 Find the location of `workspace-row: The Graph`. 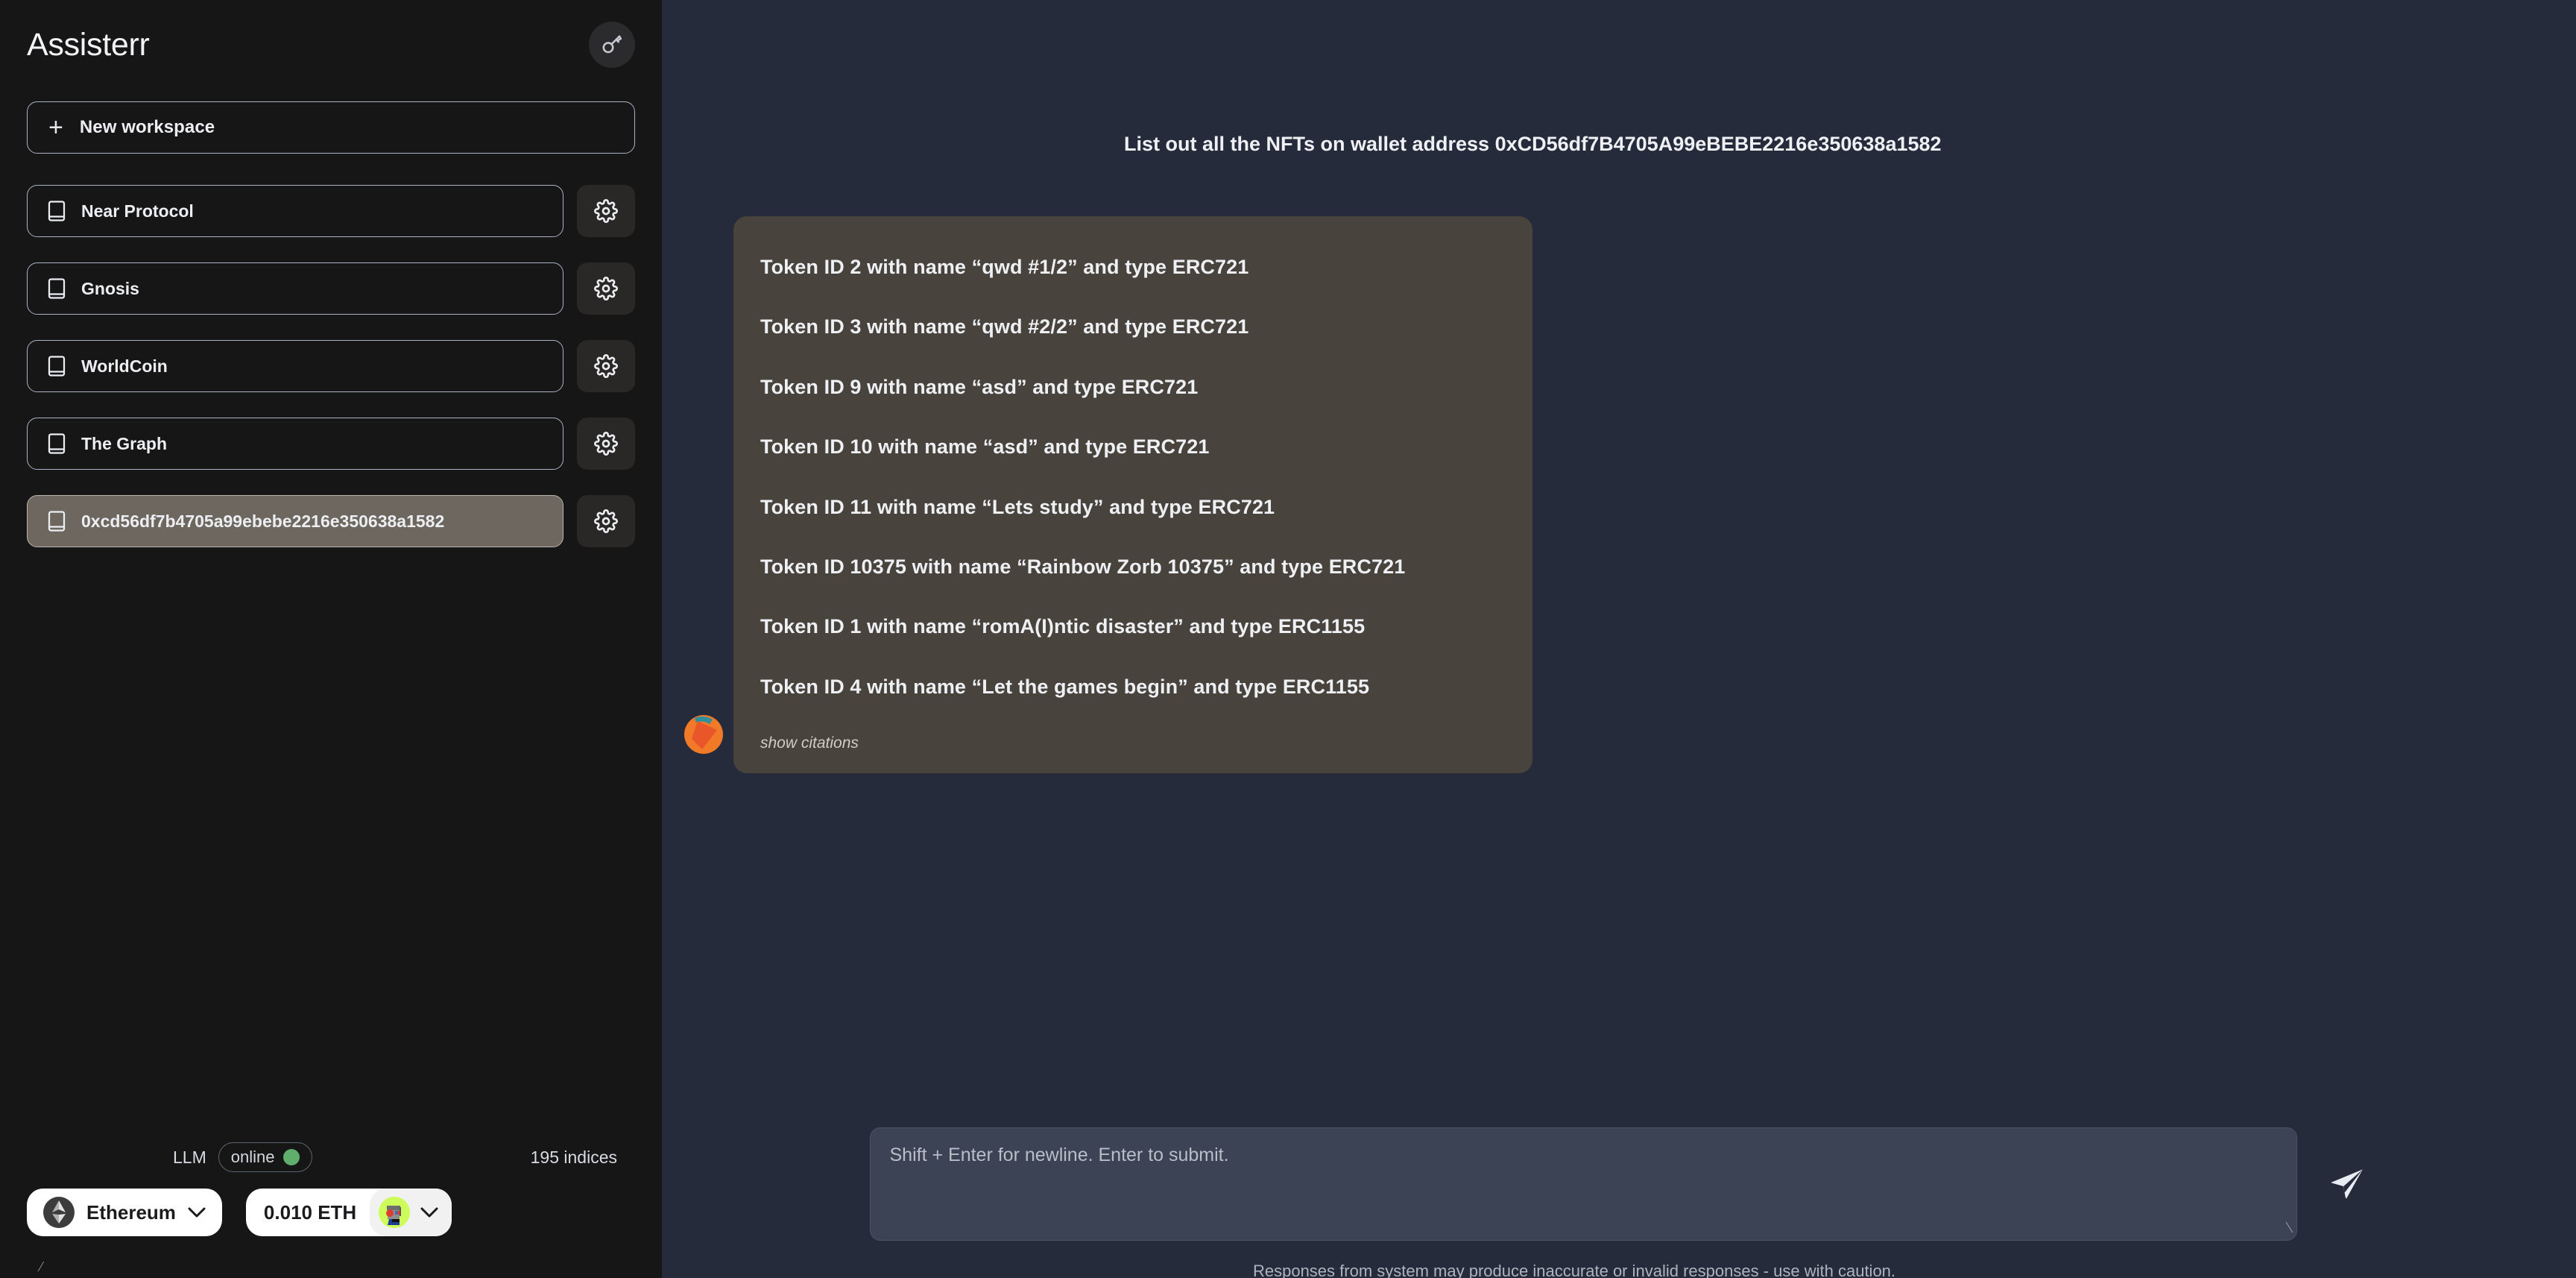

workspace-row: The Graph is located at coordinates (331, 444).